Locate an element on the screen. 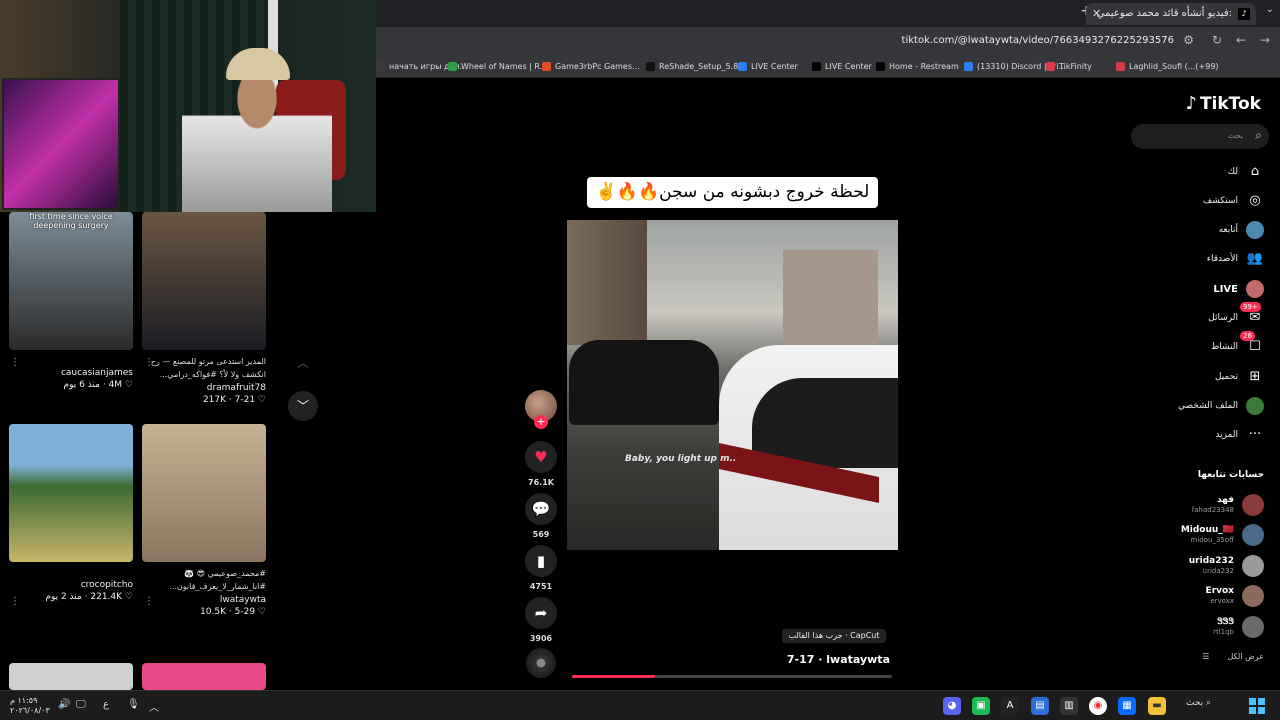  sidebar-item-profile: الملف الشخصي ♟ is located at coordinates (1194, 406).